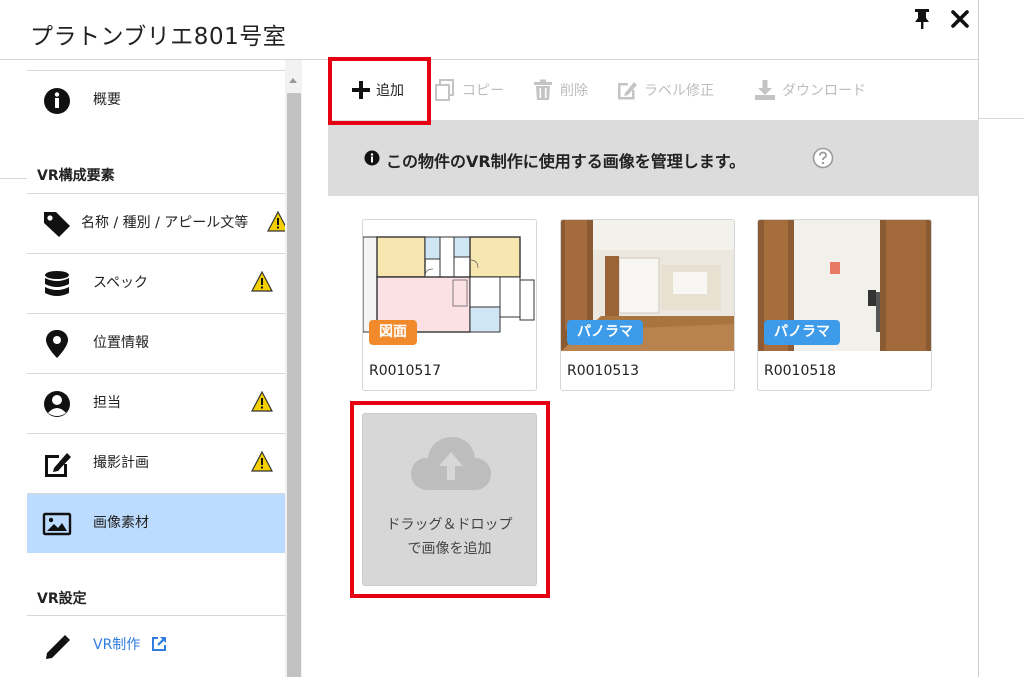 Image resolution: width=1024 pixels, height=677 pixels. What do you see at coordinates (156, 343) in the screenshot?
I see `sidebar-item-location: 位置情報` at bounding box center [156, 343].